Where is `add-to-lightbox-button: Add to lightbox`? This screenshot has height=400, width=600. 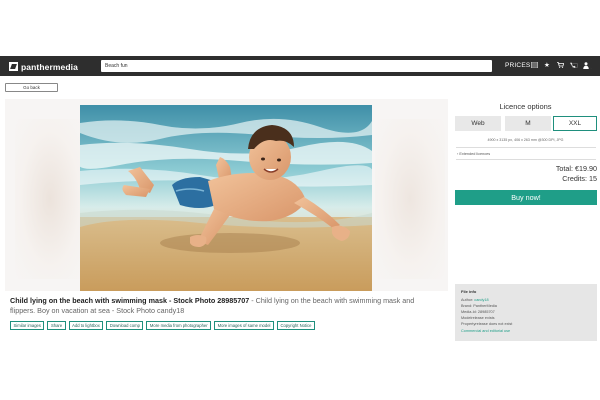
add-to-lightbox-button: Add to lightbox is located at coordinates (86, 325).